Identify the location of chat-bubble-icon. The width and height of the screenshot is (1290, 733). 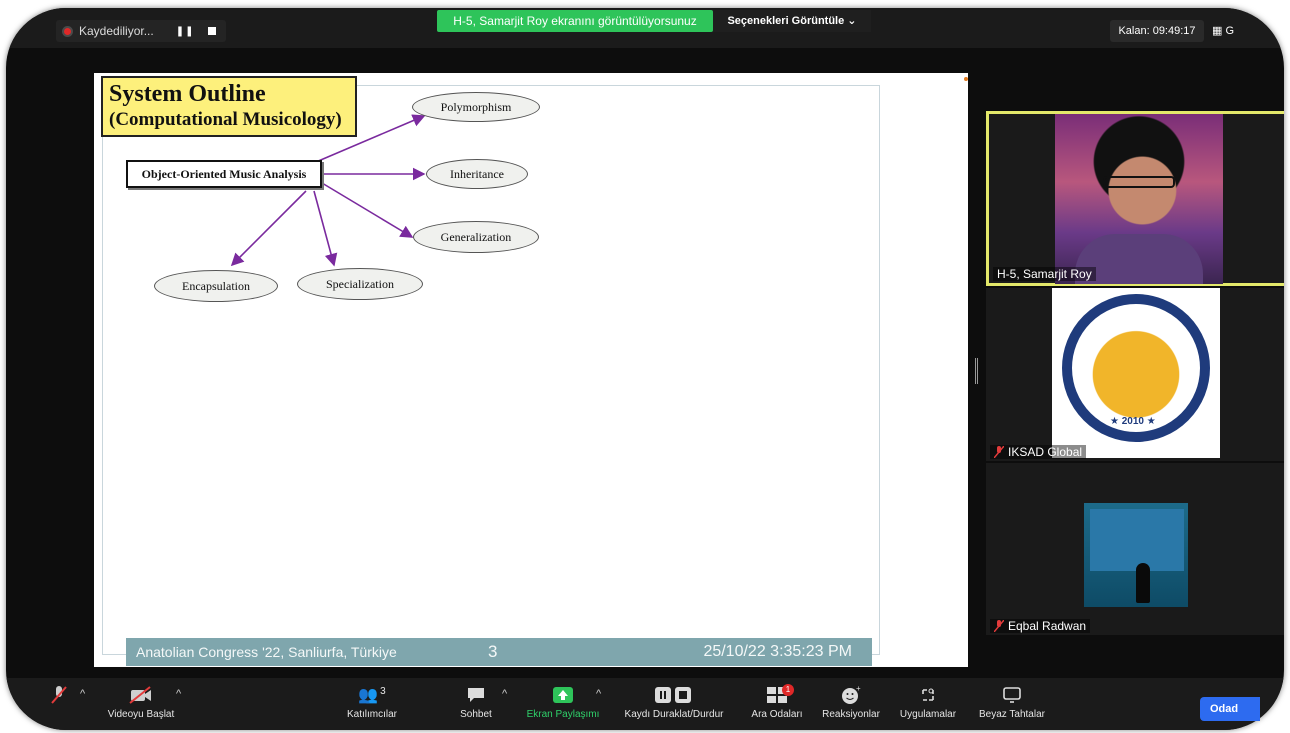
(476, 695).